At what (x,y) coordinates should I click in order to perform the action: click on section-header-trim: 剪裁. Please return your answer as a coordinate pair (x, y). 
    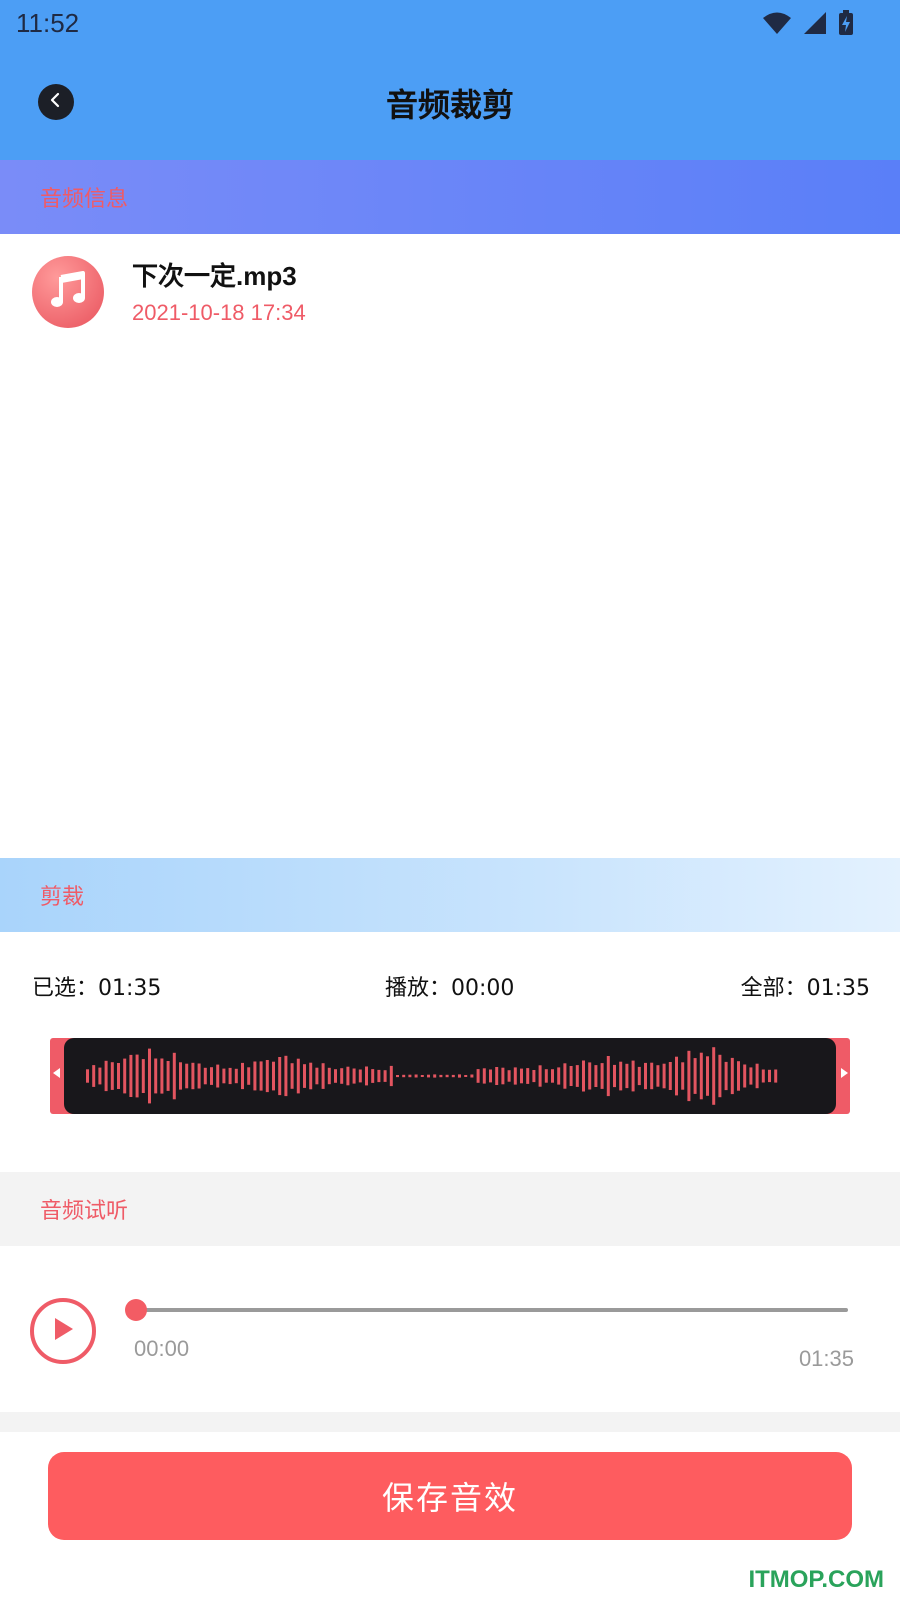
    Looking at the image, I should click on (450, 895).